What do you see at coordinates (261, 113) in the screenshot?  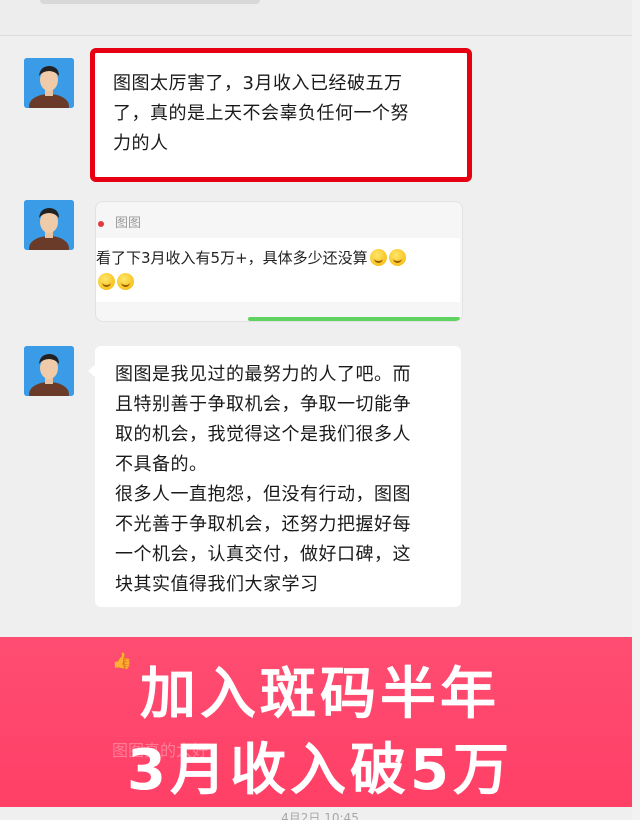 I see `message-text-line: 了，真的是上天不会辜负任何一个努` at bounding box center [261, 113].